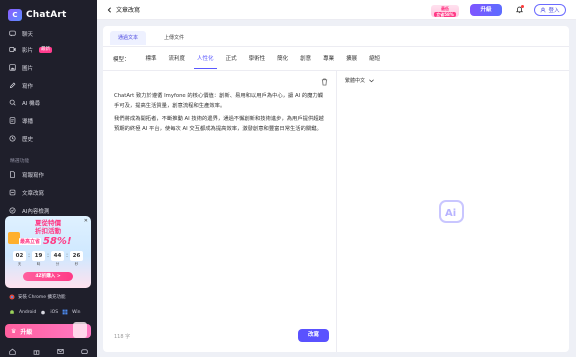 This screenshot has height=357, width=576. I want to click on sidebar-upgrade-label: 升級, so click(26, 332).